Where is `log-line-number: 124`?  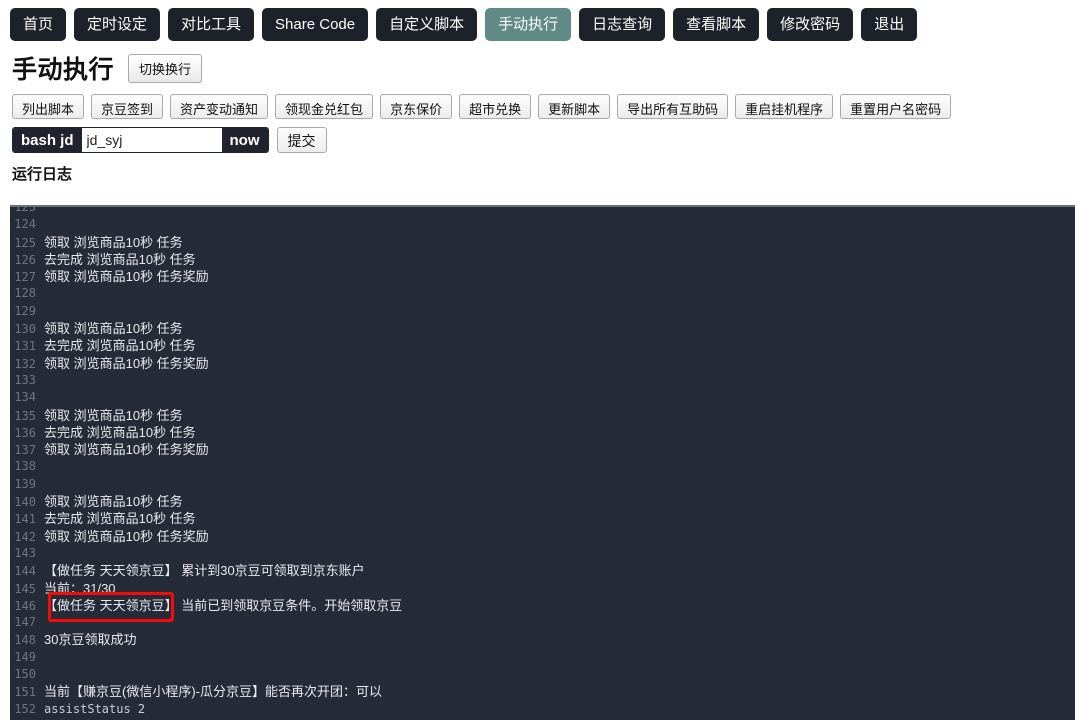 log-line-number: 124 is located at coordinates (25, 224).